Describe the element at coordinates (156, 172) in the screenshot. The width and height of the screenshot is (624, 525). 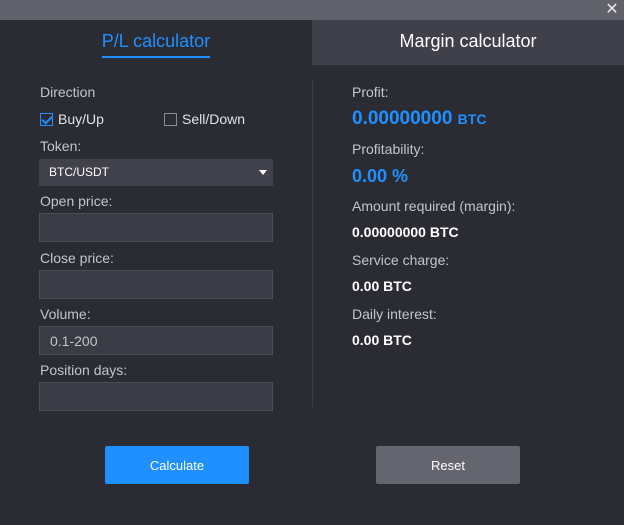
I see `token-select: BTC/USDT` at that location.